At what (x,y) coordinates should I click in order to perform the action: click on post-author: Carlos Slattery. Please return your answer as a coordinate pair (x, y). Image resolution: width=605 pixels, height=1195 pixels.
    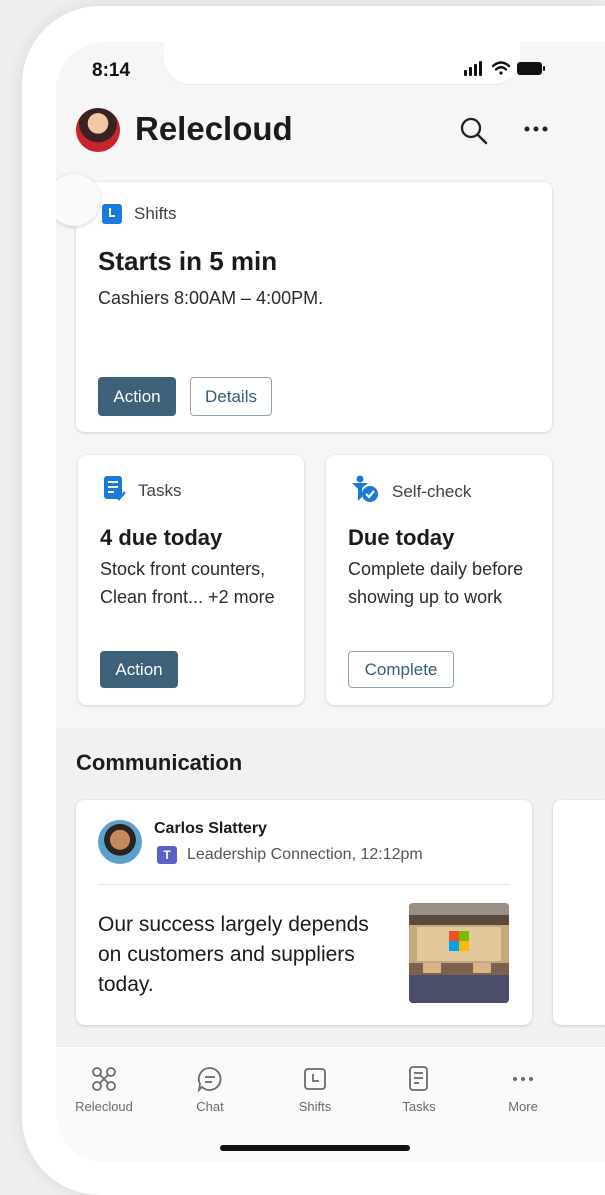
    Looking at the image, I should click on (210, 828).